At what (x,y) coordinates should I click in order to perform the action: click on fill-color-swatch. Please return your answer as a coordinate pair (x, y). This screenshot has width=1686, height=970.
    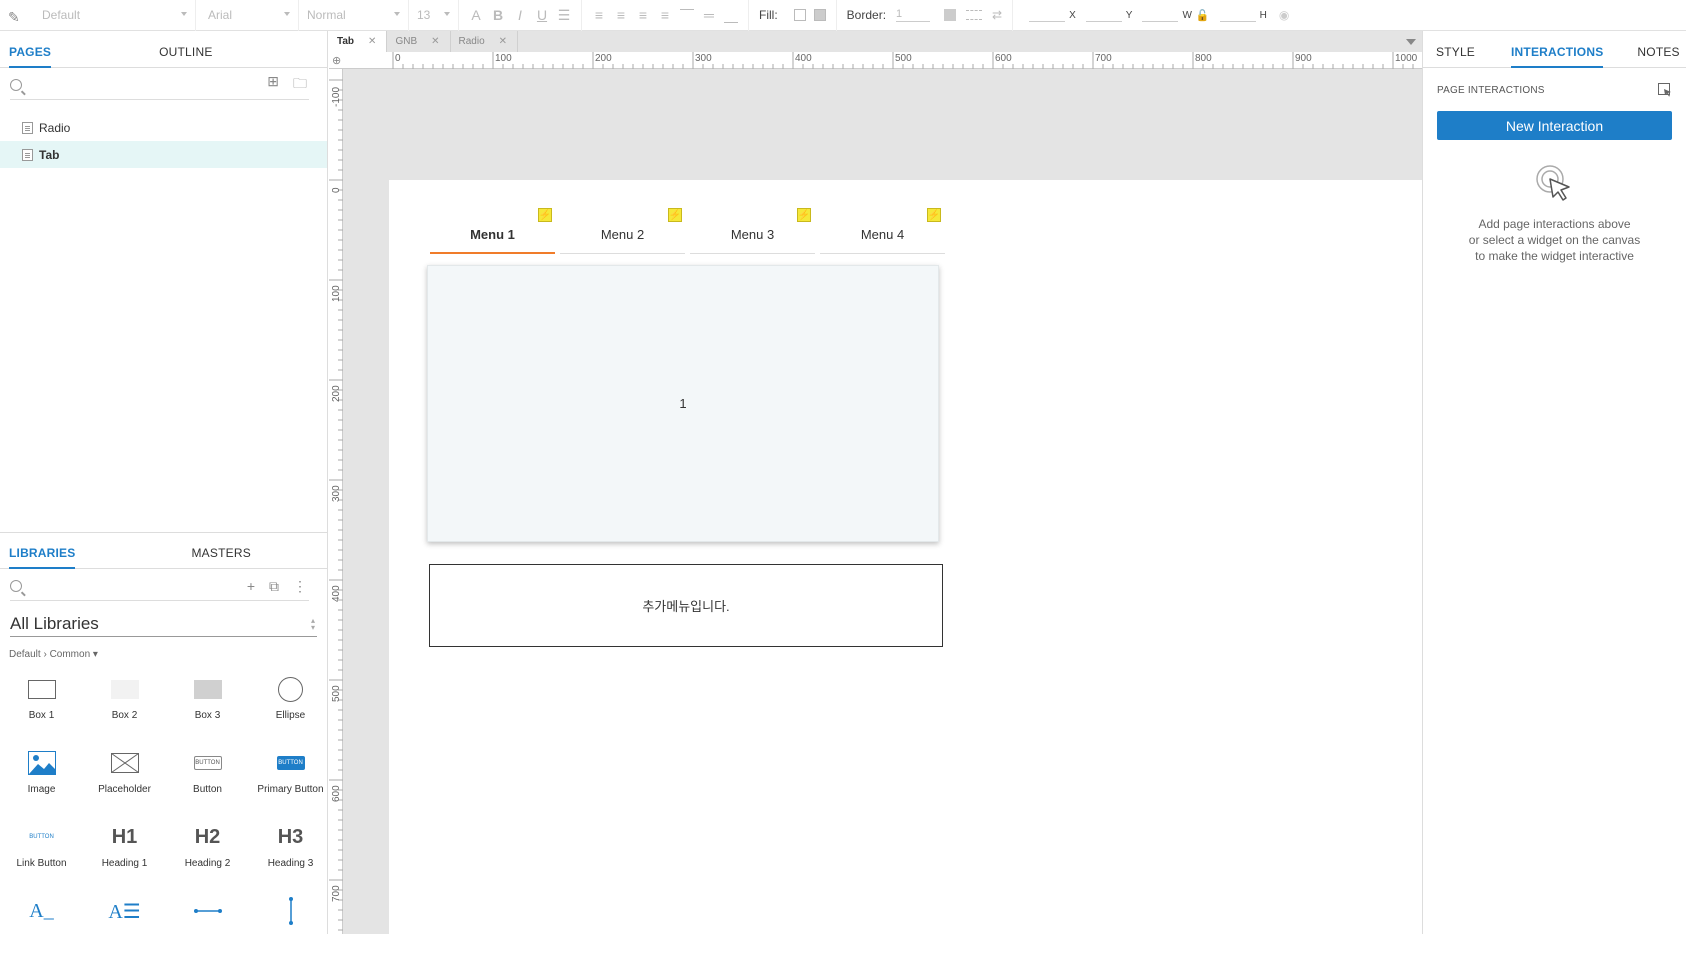
    Looking at the image, I should click on (799, 15).